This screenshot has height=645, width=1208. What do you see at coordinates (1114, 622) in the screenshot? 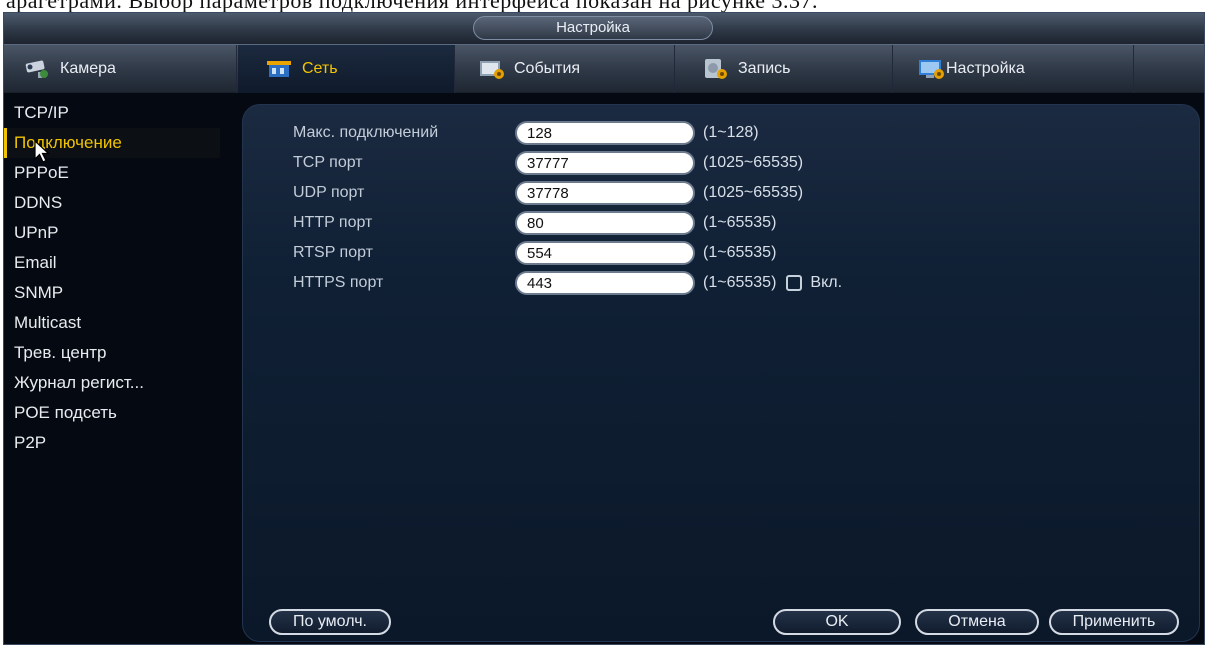
I see `apply-button: Применить` at bounding box center [1114, 622].